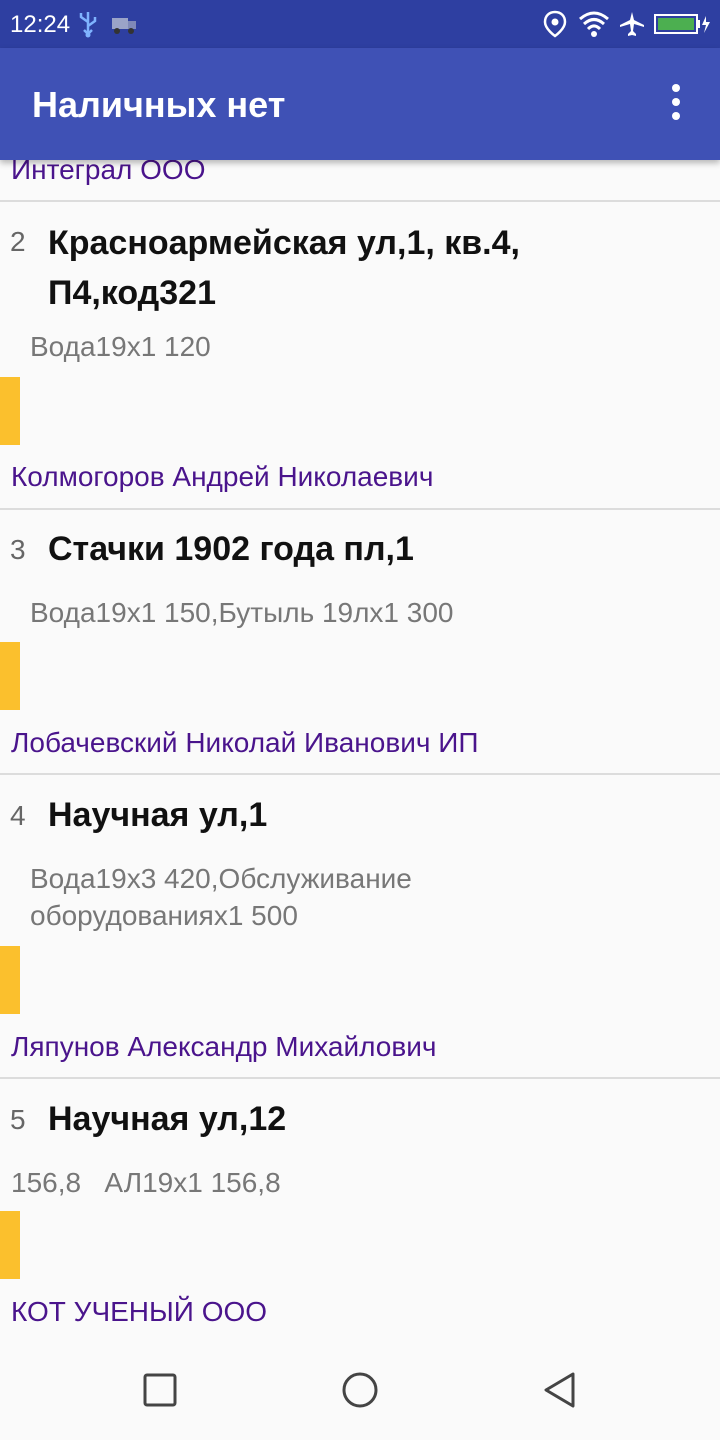 This screenshot has width=720, height=1440. What do you see at coordinates (560, 1390) in the screenshot?
I see `back-triangle-icon` at bounding box center [560, 1390].